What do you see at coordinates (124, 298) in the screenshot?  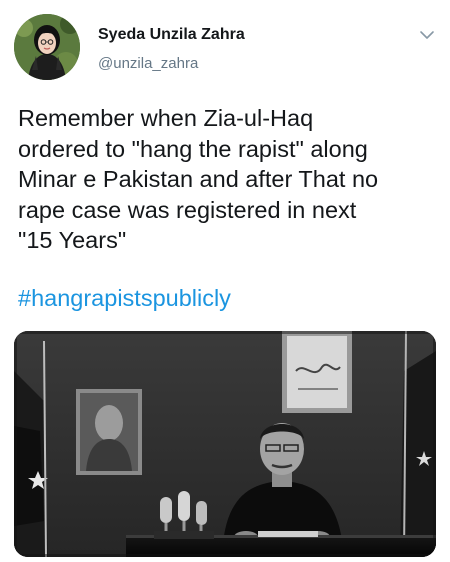 I see `hashtag-link: #hangrapistspublicly` at bounding box center [124, 298].